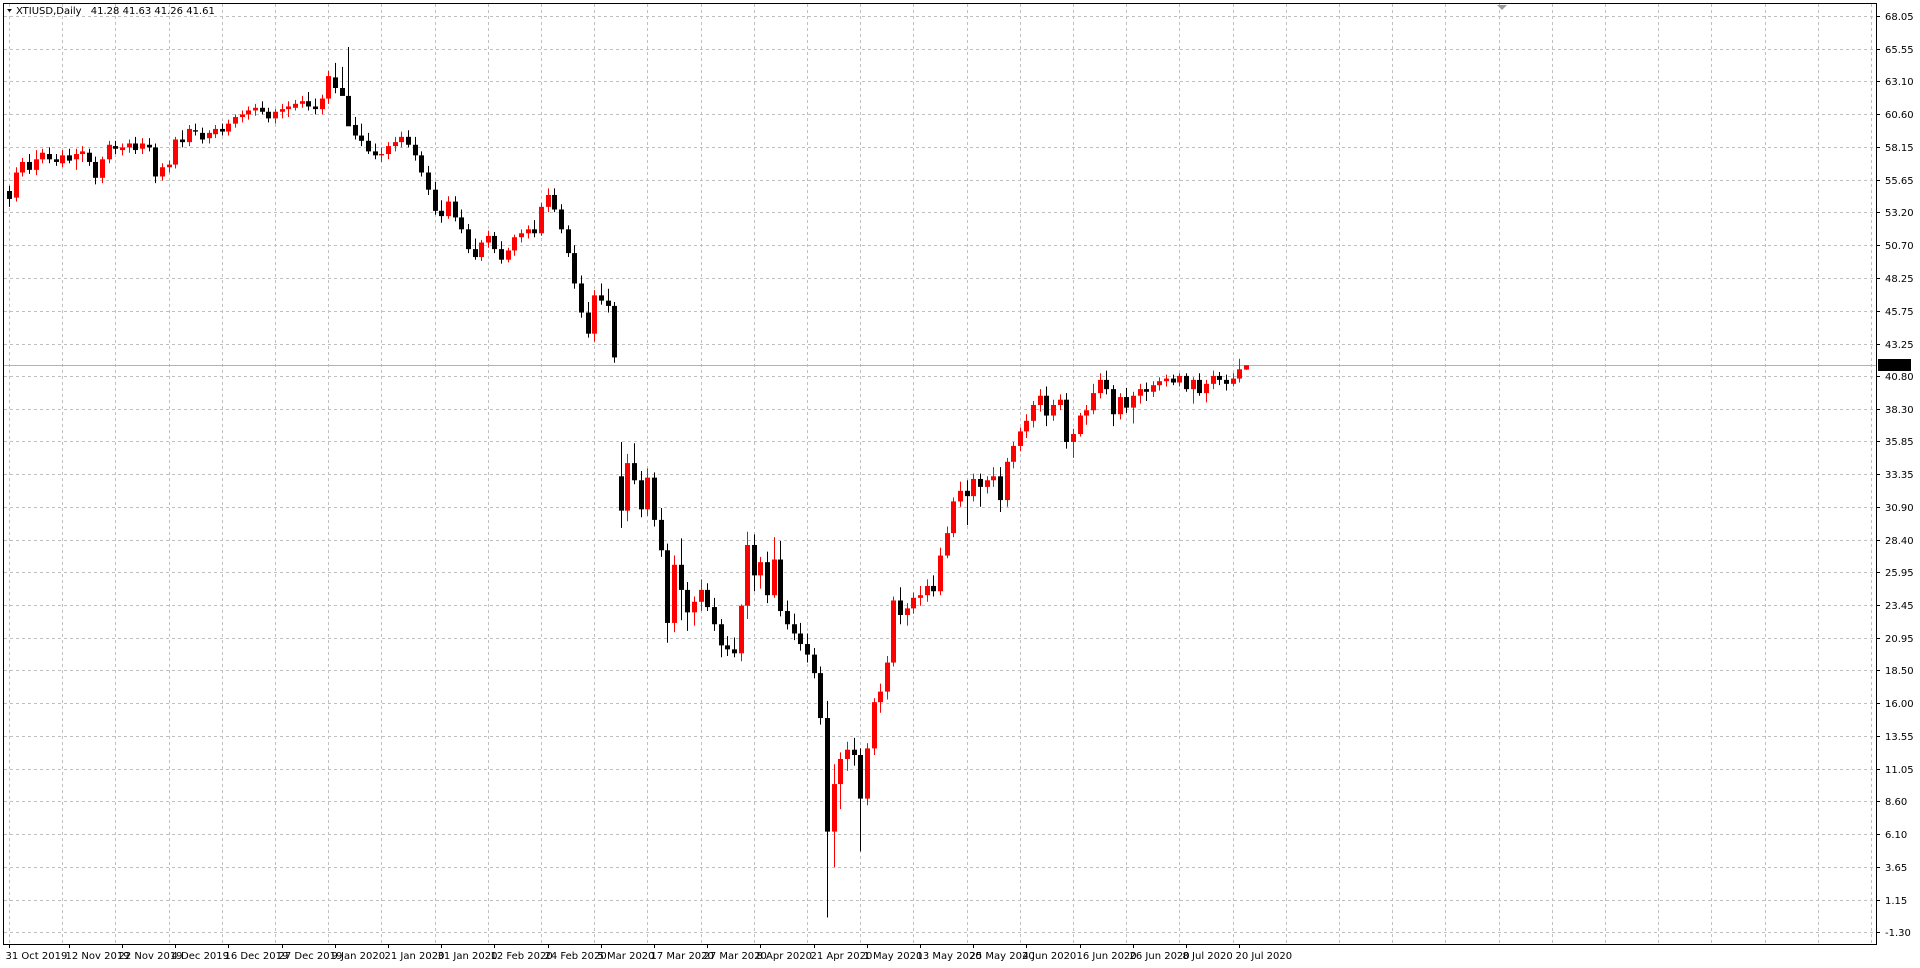 Image resolution: width=1920 pixels, height=968 pixels. What do you see at coordinates (893, 956) in the screenshot?
I see `x-tick-label: 1 May 2020` at bounding box center [893, 956].